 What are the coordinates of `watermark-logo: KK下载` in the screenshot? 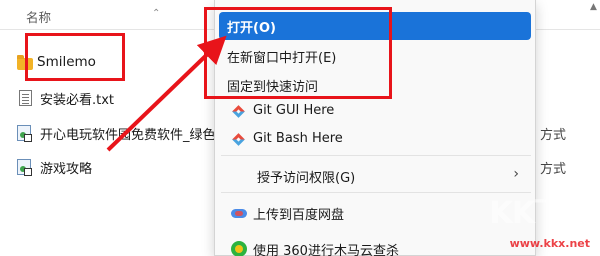 It's located at (541, 213).